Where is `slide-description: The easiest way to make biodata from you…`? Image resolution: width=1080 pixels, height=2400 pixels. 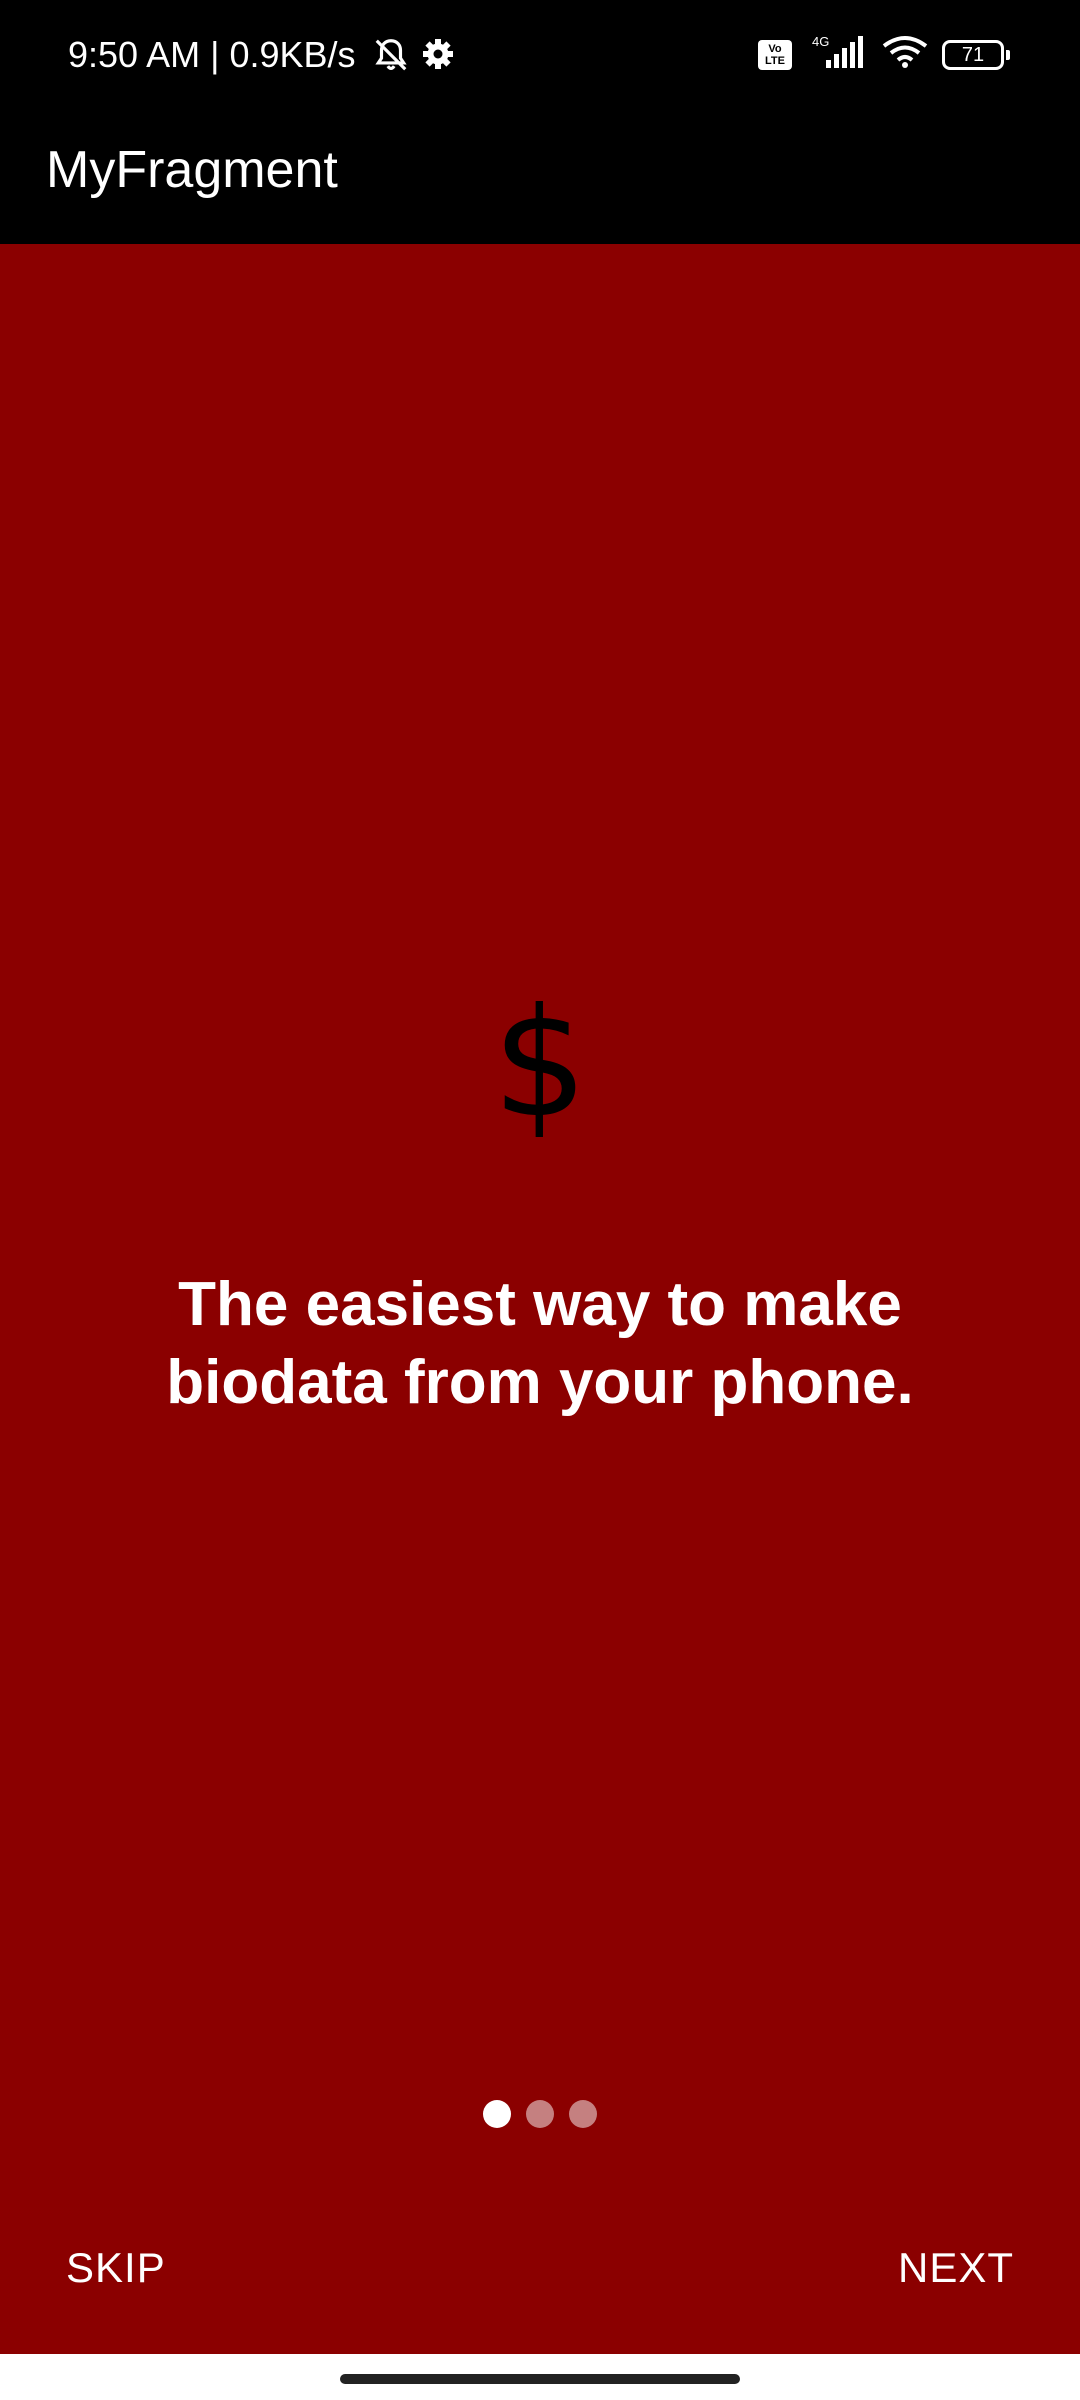
slide-description: The easiest way to make biodata from you… is located at coordinates (540, 1343).